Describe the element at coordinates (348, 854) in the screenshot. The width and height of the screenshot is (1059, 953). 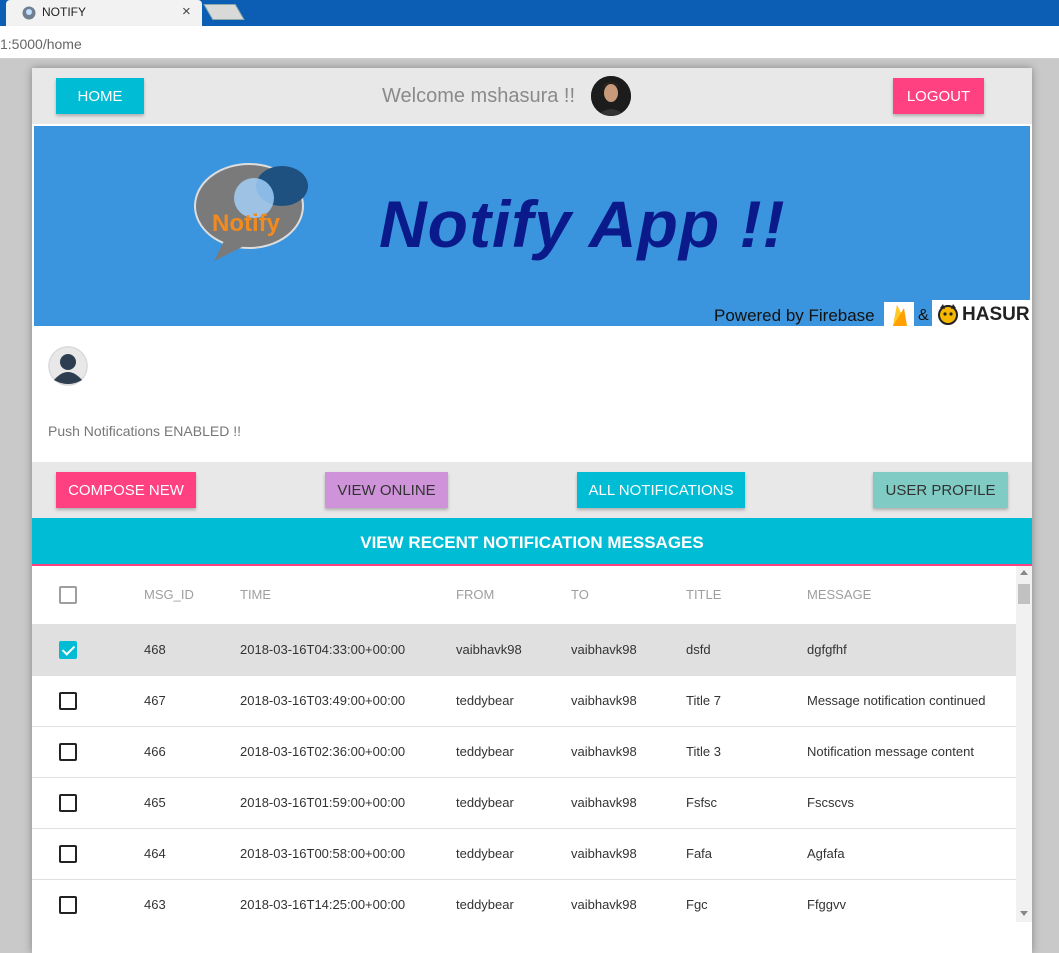
I see `time-cell: 2018-03-16T00:58:00+00:00` at that location.